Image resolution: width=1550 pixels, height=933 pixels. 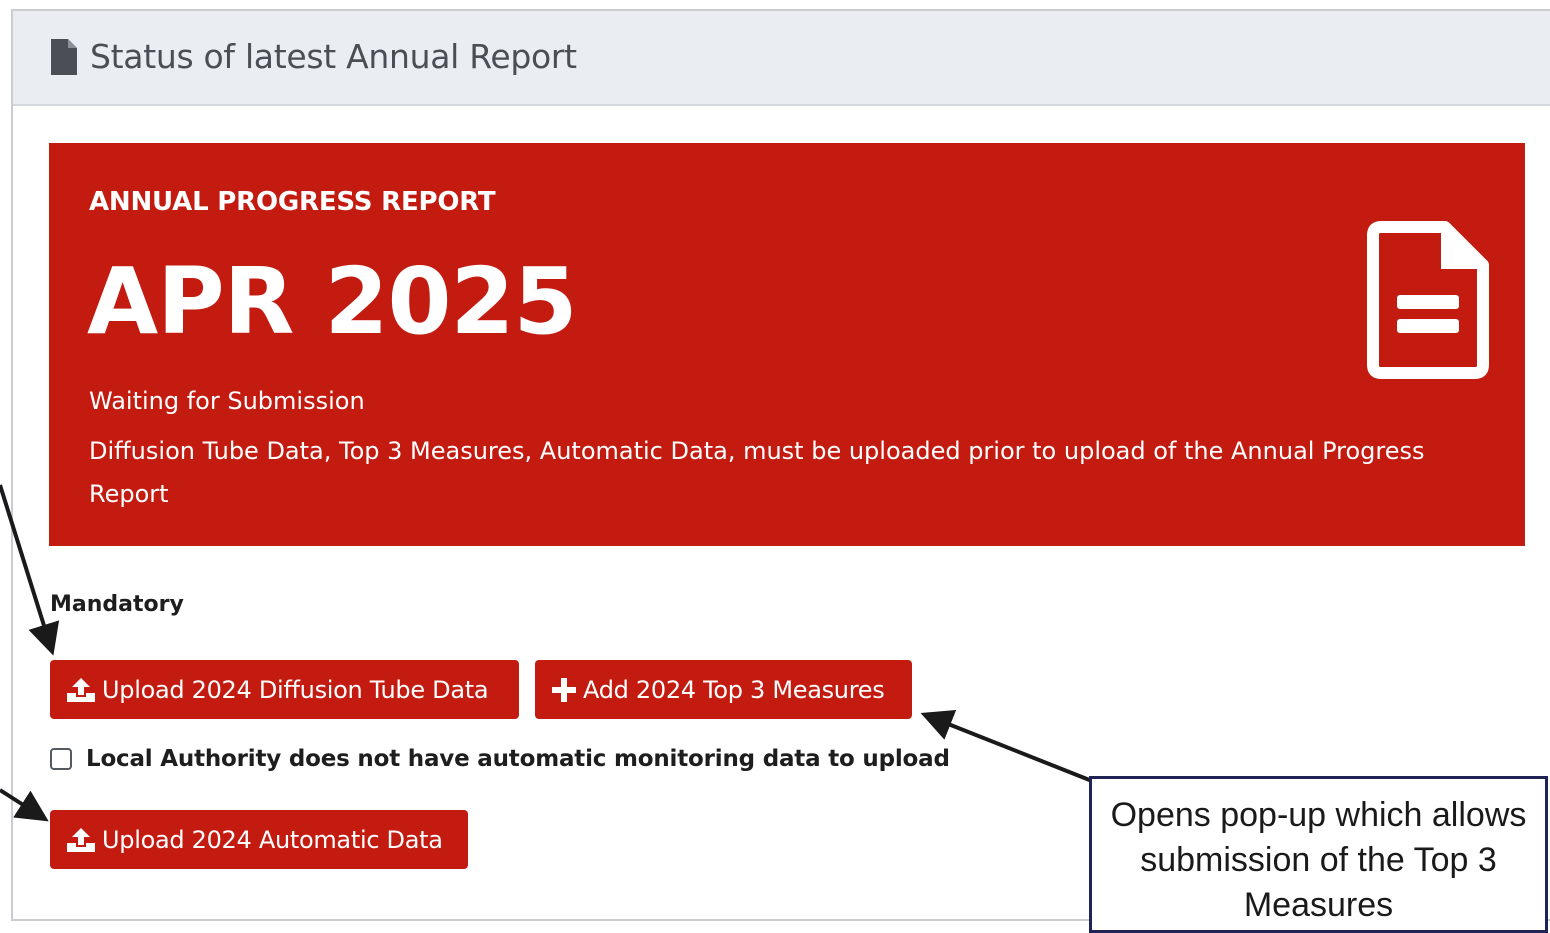 I want to click on upload-diffusion-tube-data-button: Upload 2024 Diffusion Tube Data, so click(x=284, y=689).